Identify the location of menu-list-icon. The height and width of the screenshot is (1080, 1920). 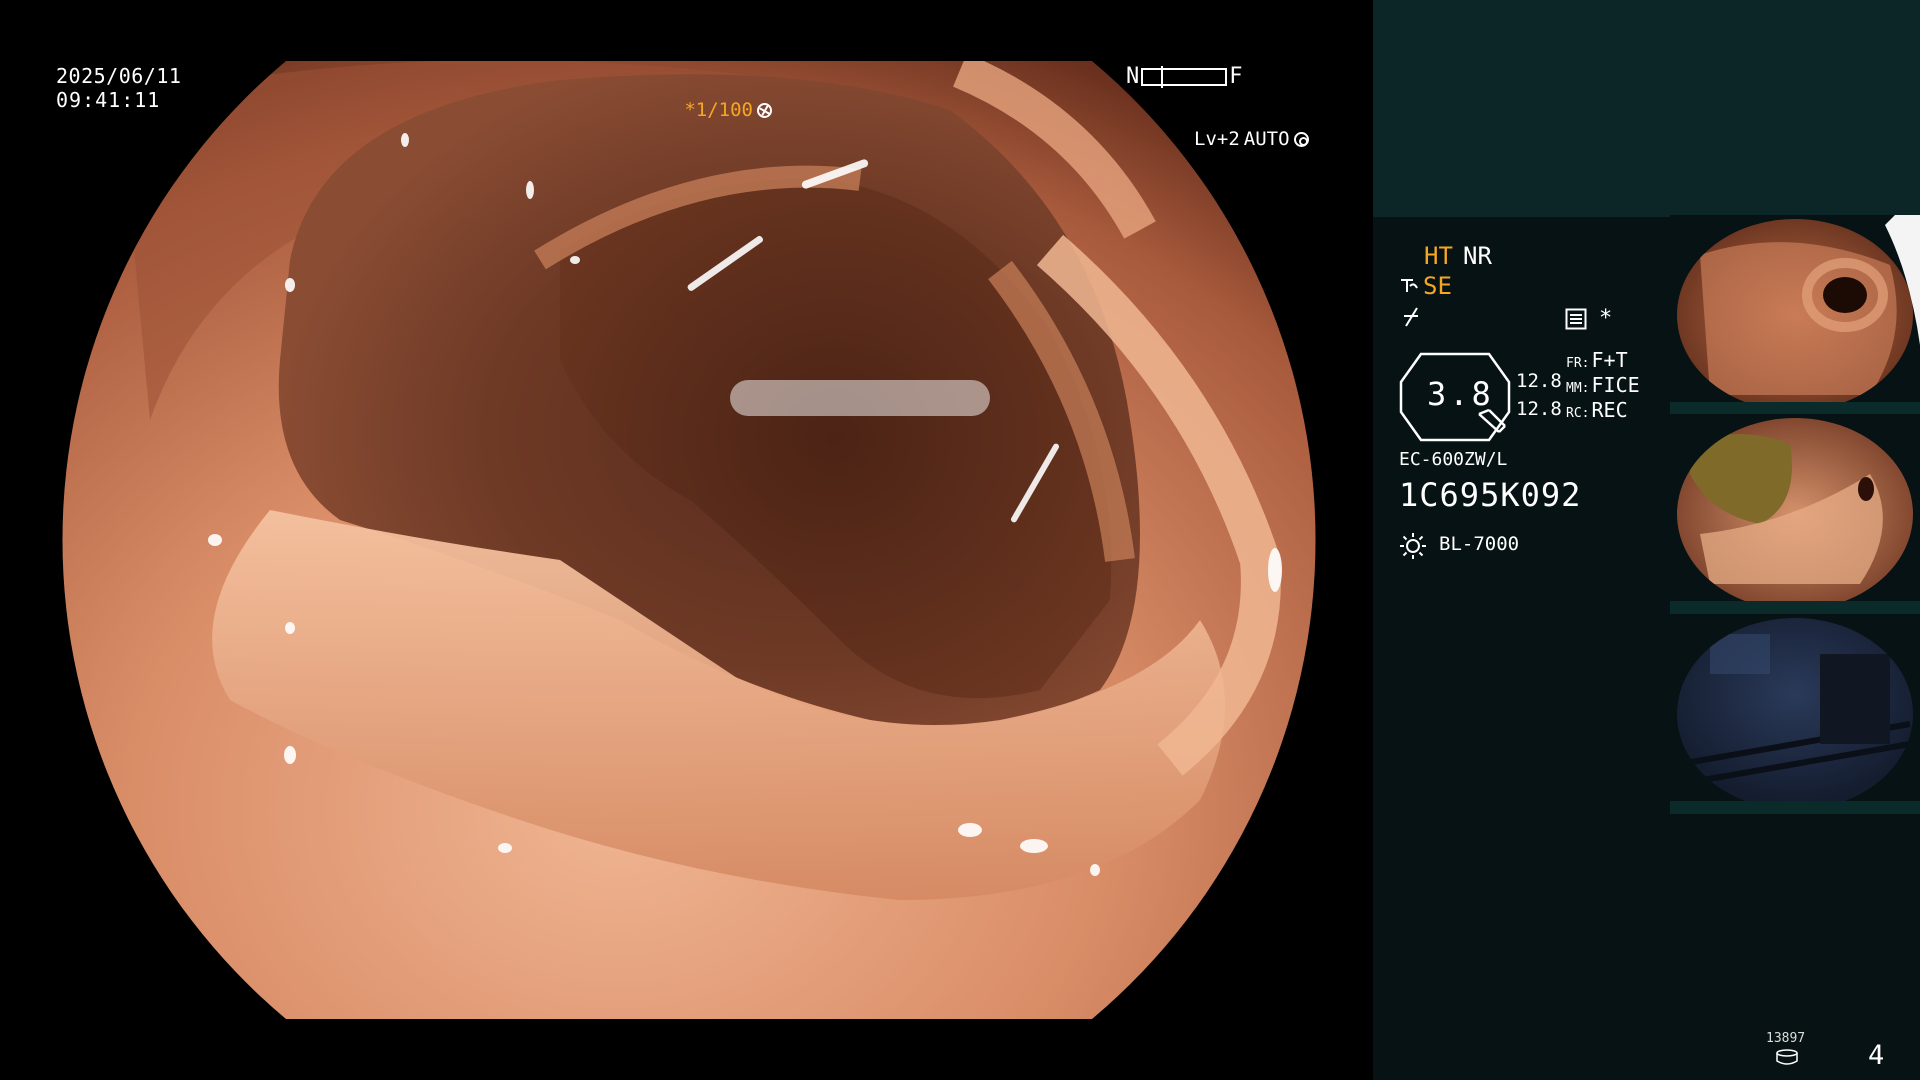
(1576, 319).